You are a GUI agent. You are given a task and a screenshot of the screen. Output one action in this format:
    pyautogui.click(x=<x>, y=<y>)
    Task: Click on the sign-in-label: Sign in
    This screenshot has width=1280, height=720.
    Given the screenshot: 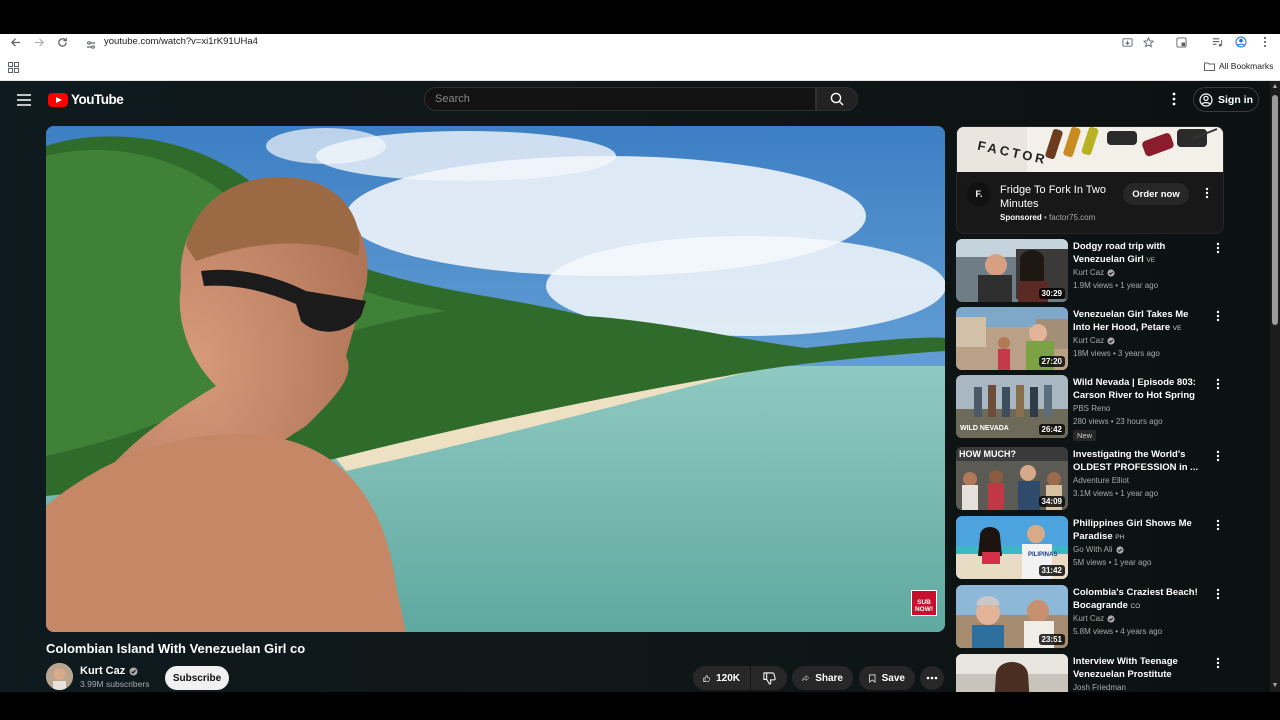 What is the action you would take?
    pyautogui.click(x=1235, y=99)
    